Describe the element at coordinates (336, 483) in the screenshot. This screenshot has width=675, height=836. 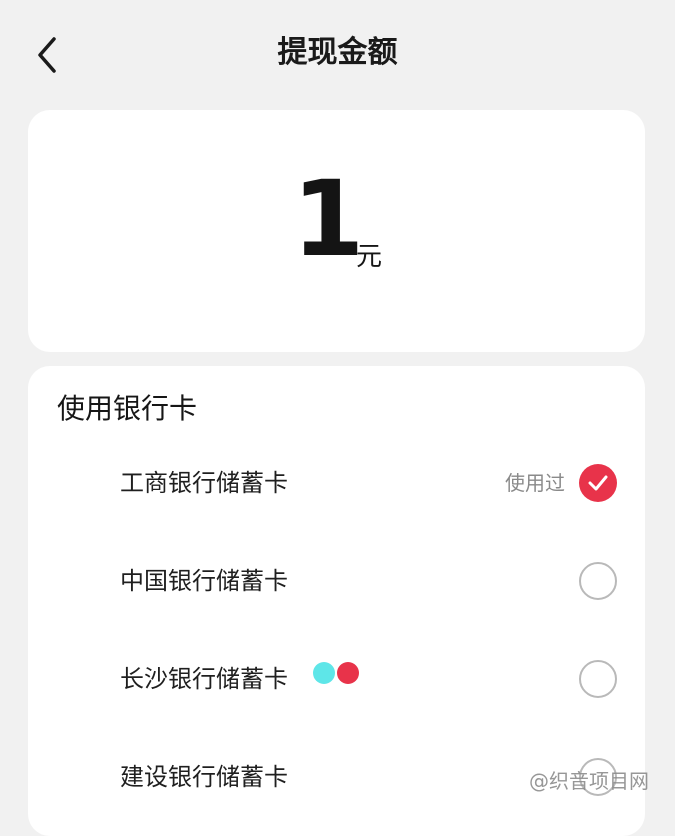
I see `bank-option-icbc: 工商银行储蓄卡 使用过` at that location.